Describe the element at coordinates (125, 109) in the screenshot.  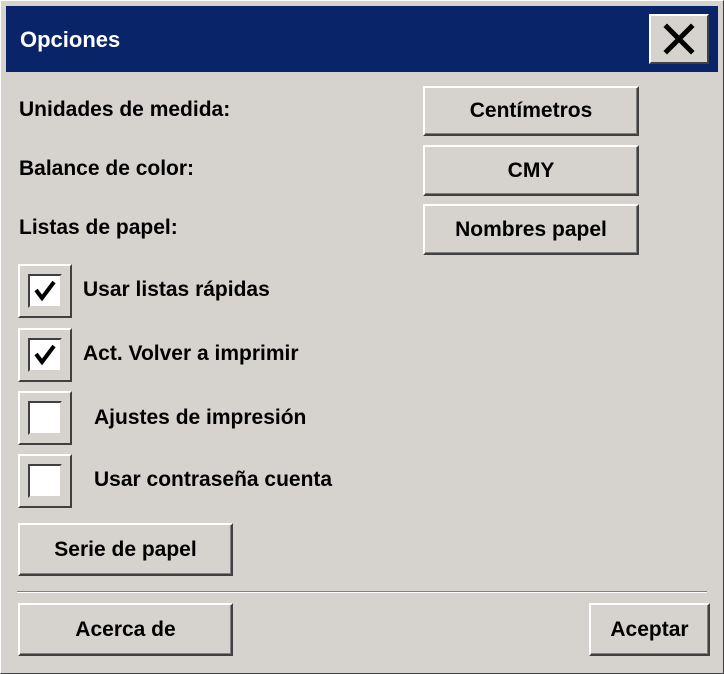
I see `units-label: Unidades de medida:` at that location.